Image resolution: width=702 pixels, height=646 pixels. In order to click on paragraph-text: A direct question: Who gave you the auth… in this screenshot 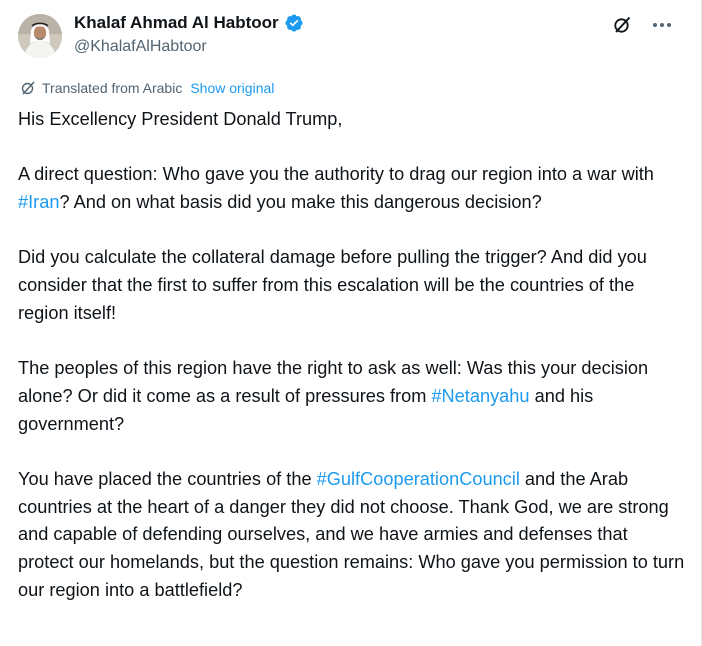, I will do `click(336, 174)`.